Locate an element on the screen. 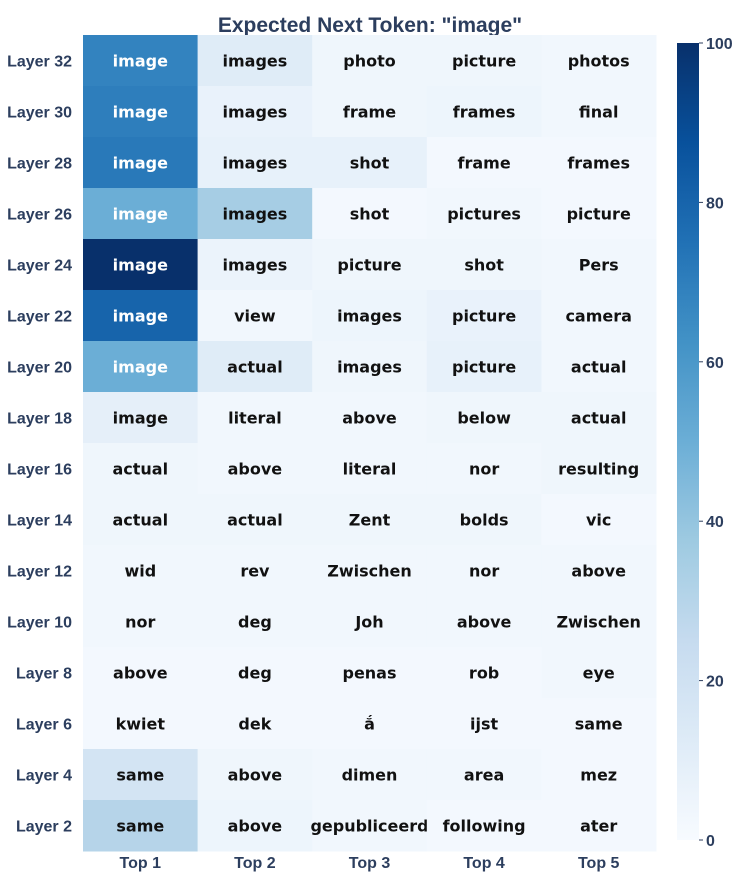  cell-token-label: Pers is located at coordinates (599, 265).